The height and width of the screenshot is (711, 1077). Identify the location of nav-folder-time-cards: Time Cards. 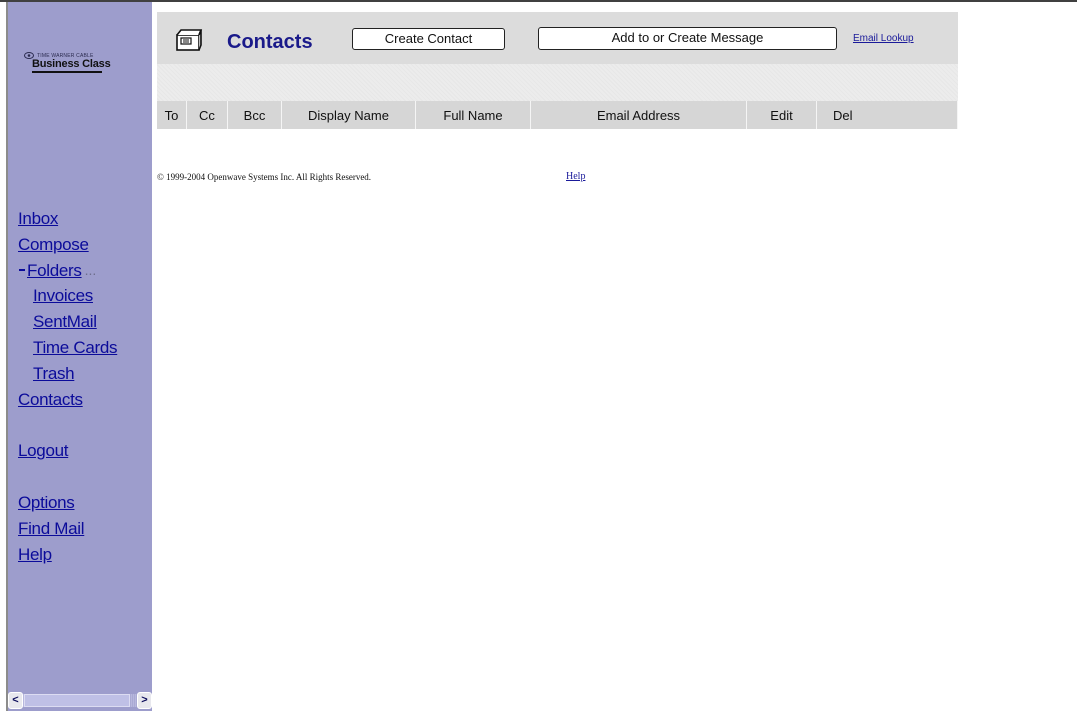
(75, 348).